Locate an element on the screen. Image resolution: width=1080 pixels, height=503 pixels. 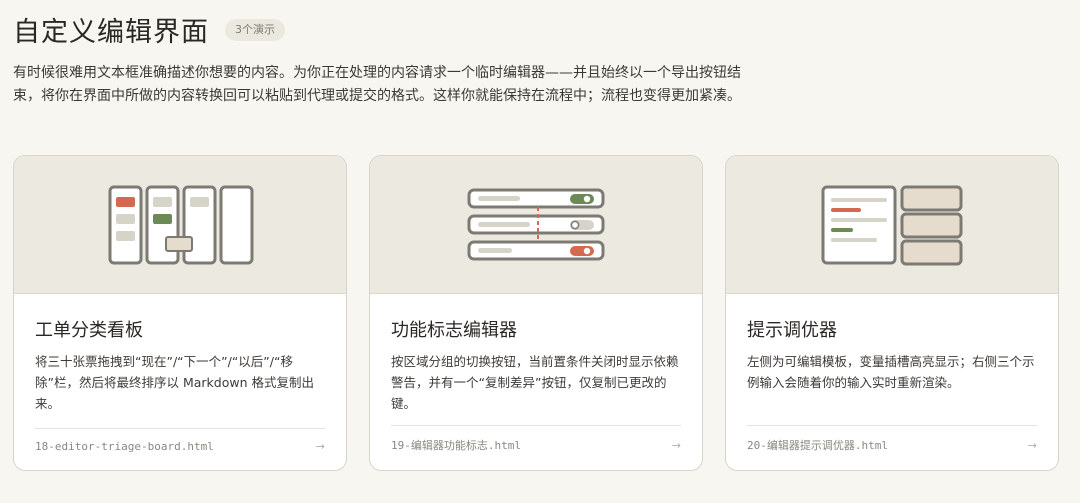
card-footer: 18-editor-triage-board.html → is located at coordinates (180, 440).